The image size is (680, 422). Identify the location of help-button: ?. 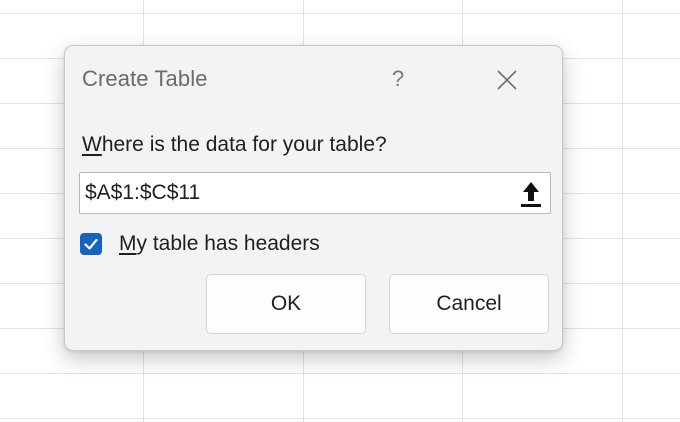
(398, 79).